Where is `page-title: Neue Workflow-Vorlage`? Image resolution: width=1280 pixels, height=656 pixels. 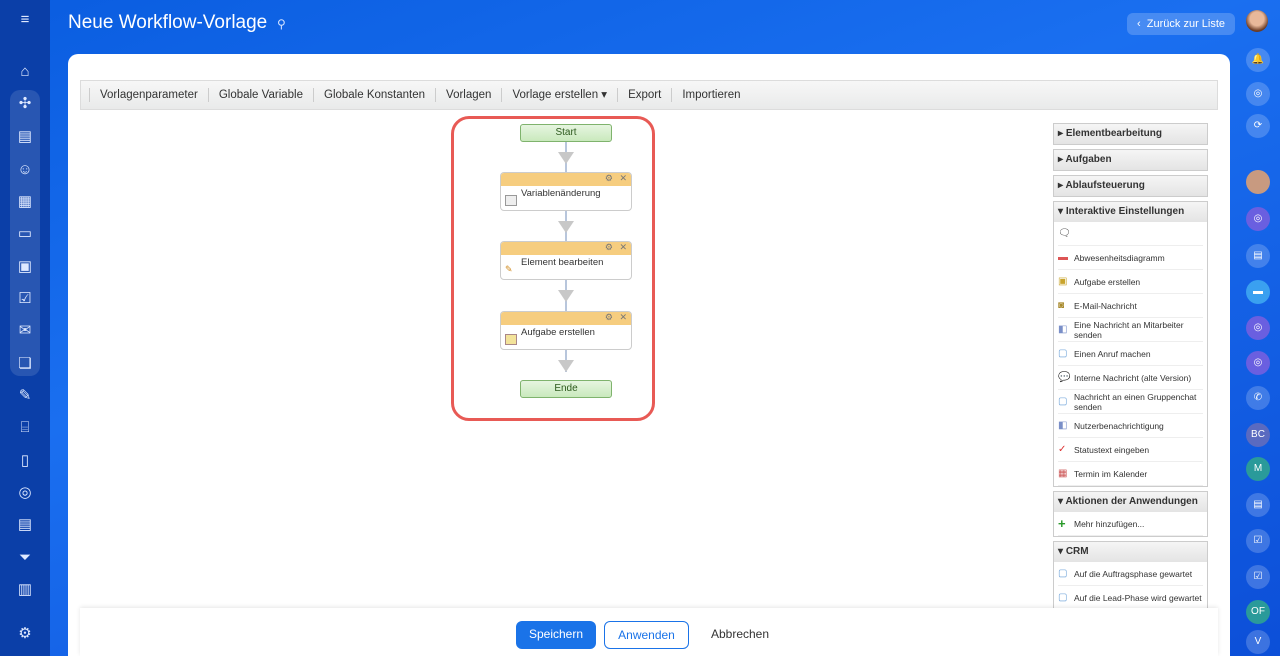
page-title: Neue Workflow-Vorlage is located at coordinates (168, 22).